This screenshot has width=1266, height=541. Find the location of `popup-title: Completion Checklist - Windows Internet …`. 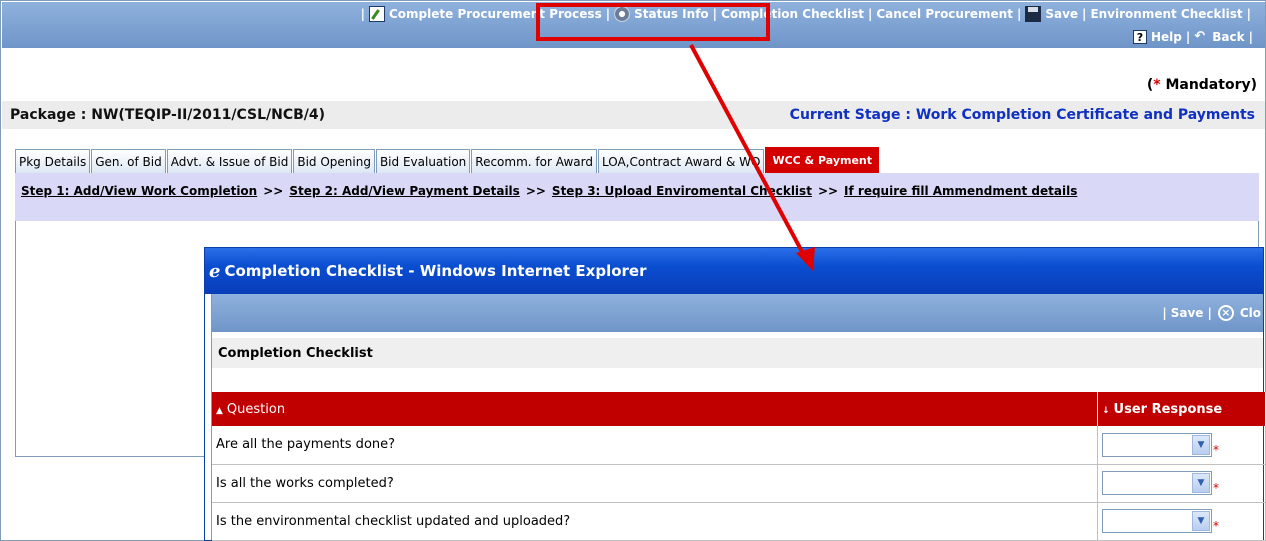

popup-title: Completion Checklist - Windows Internet … is located at coordinates (435, 271).